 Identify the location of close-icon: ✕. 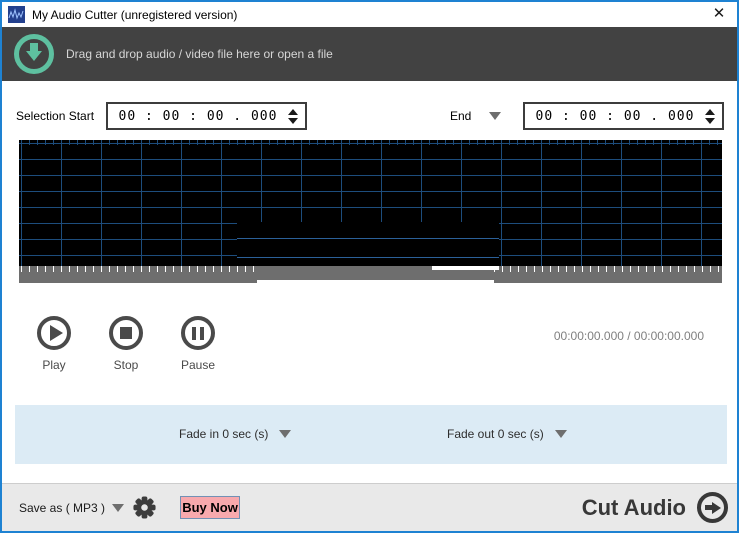
(719, 14).